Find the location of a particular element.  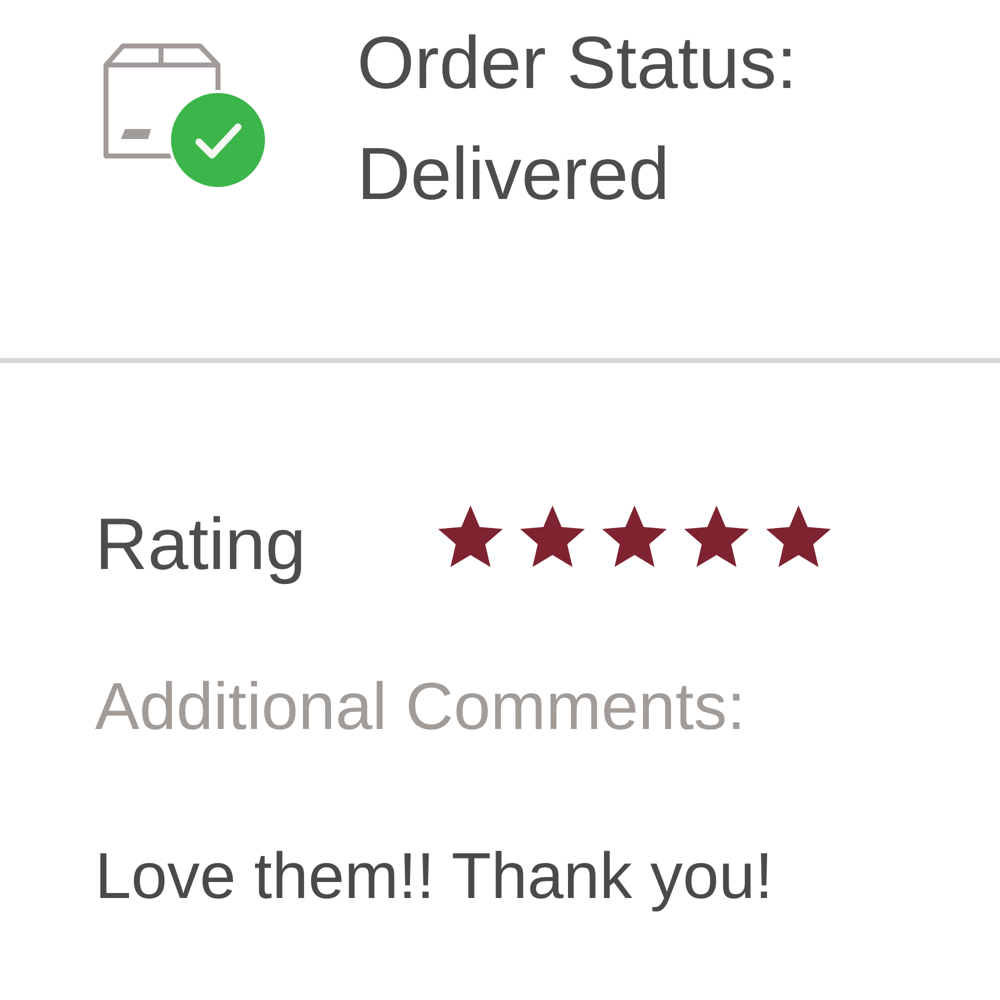

order-status-value: Delivered is located at coordinates (513, 174).